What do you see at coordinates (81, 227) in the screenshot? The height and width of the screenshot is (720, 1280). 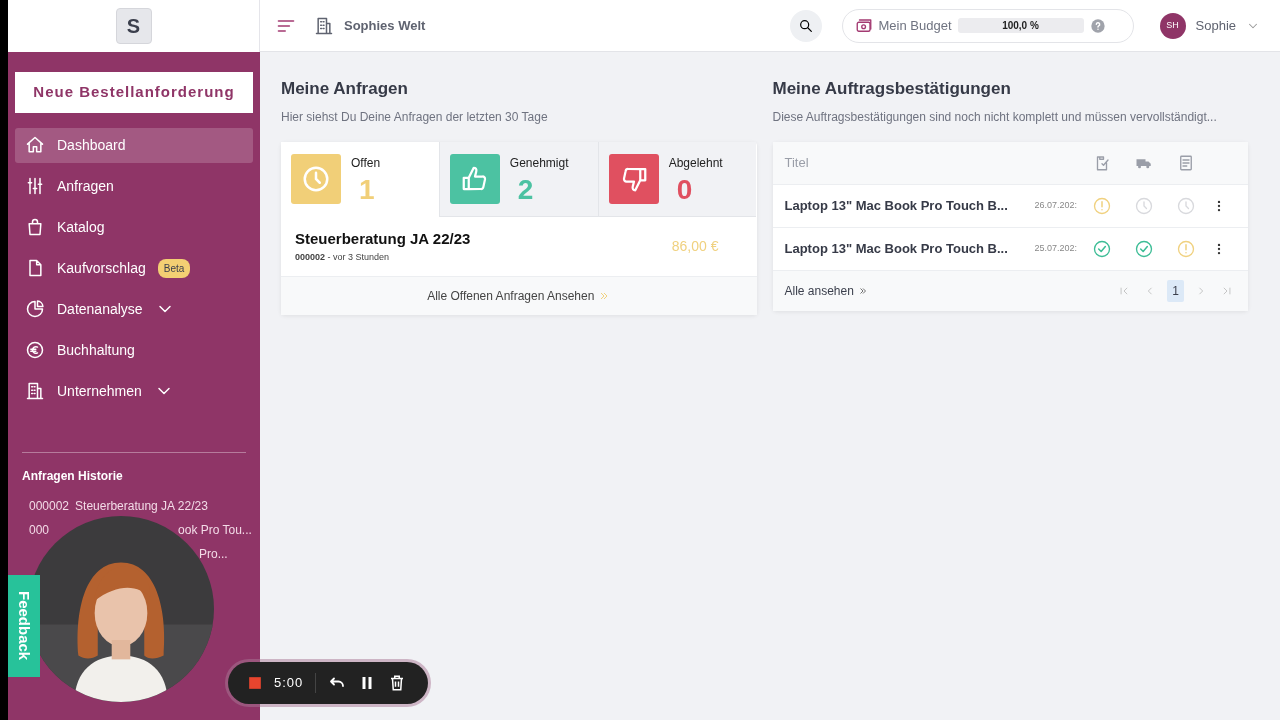 I see `nav-label: Katalog` at bounding box center [81, 227].